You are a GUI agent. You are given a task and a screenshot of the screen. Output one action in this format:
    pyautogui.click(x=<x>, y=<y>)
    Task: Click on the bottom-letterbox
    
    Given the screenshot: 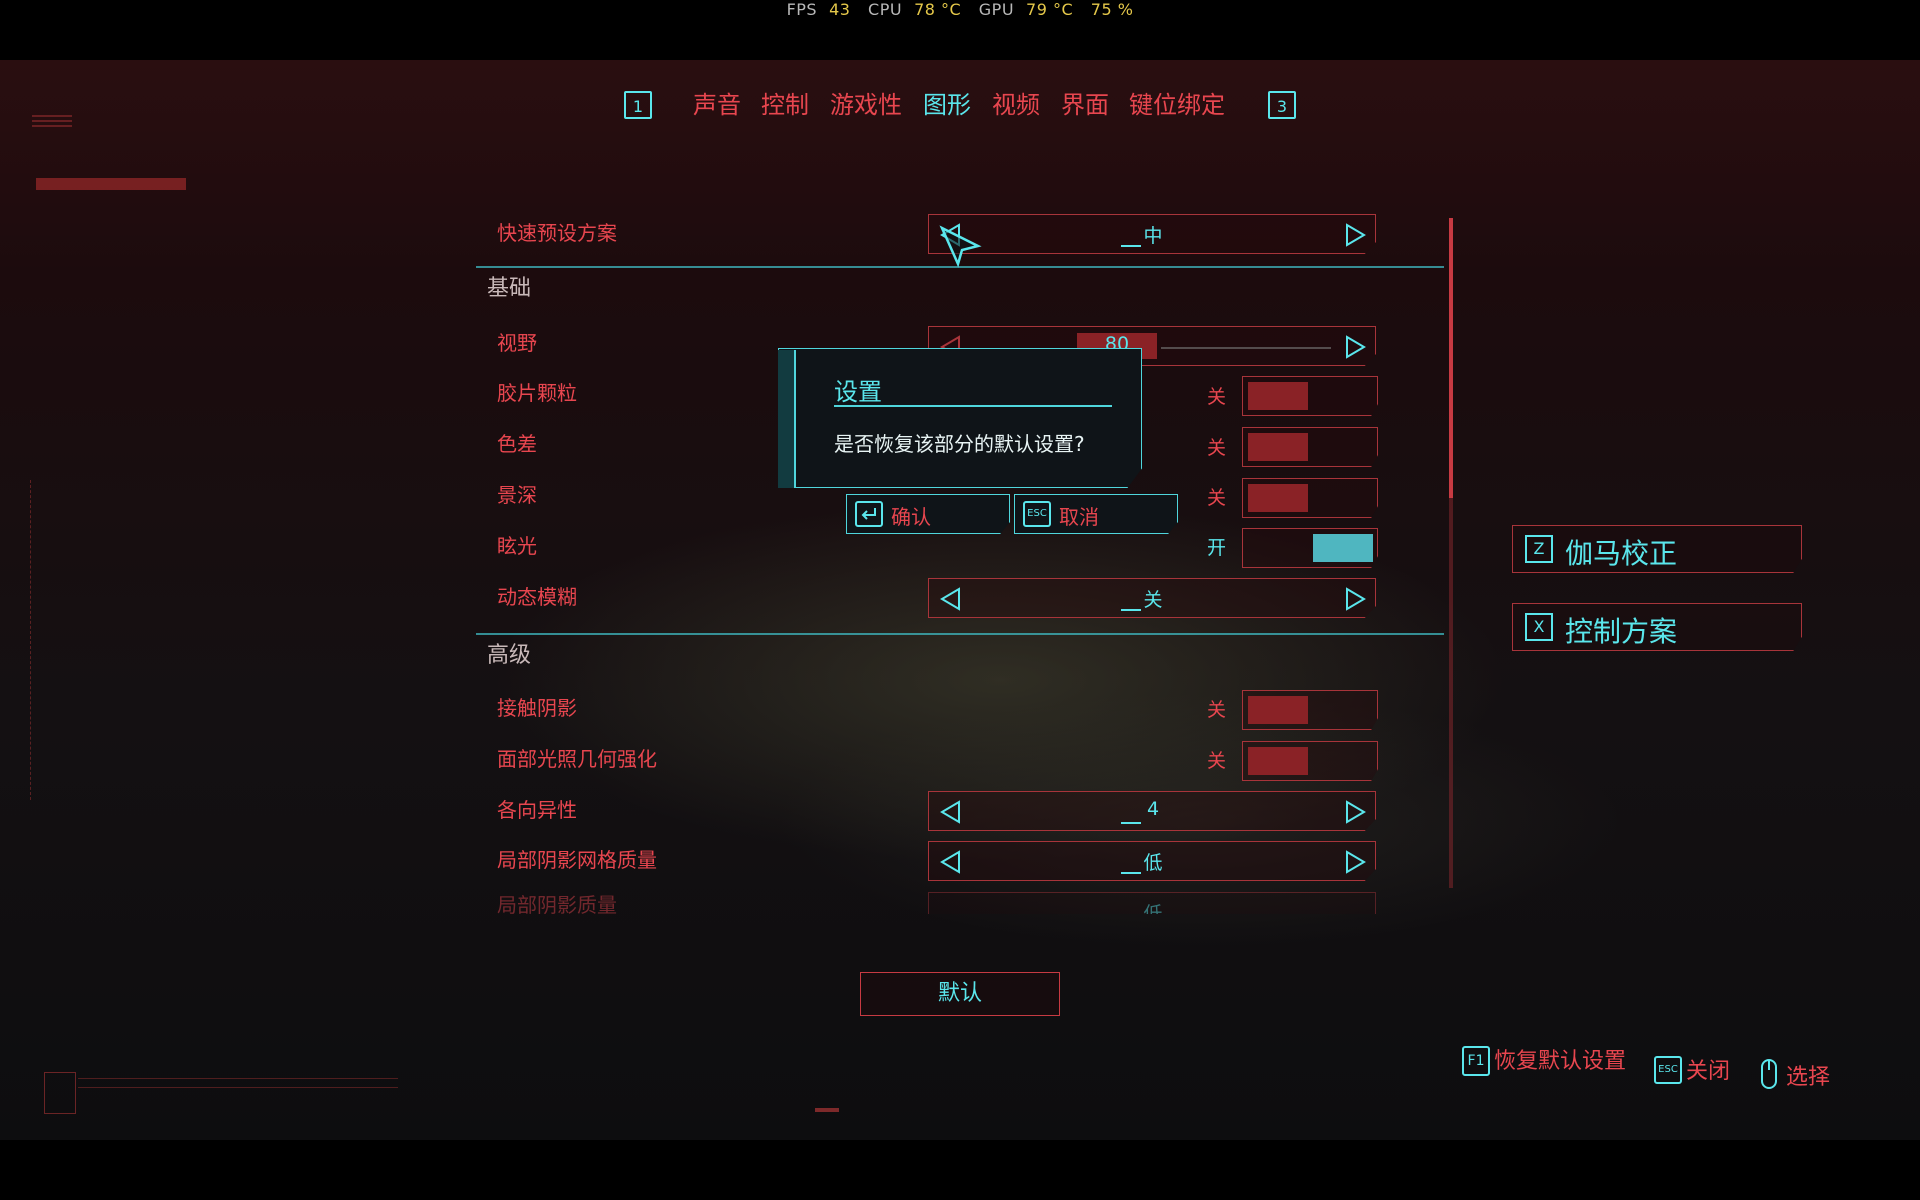 What is the action you would take?
    pyautogui.click(x=960, y=1170)
    